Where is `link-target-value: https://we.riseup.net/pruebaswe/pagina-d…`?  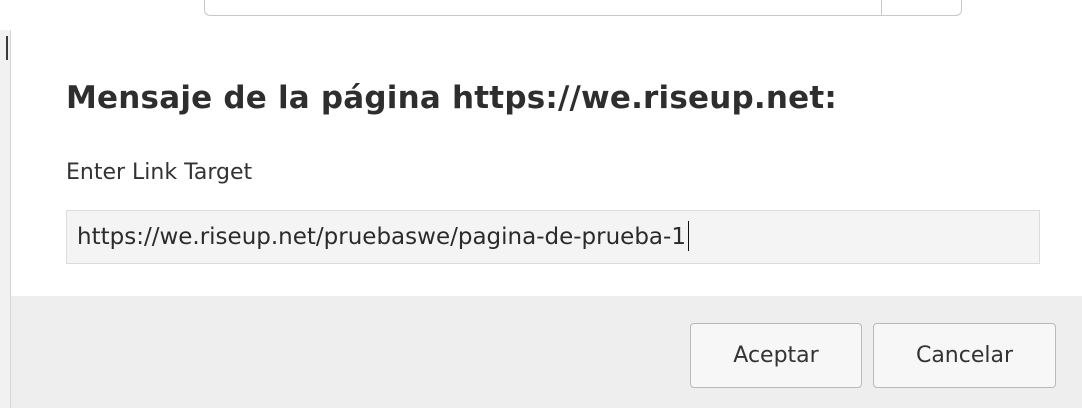
link-target-value: https://we.riseup.net/pruebaswe/pagina-d… is located at coordinates (381, 237).